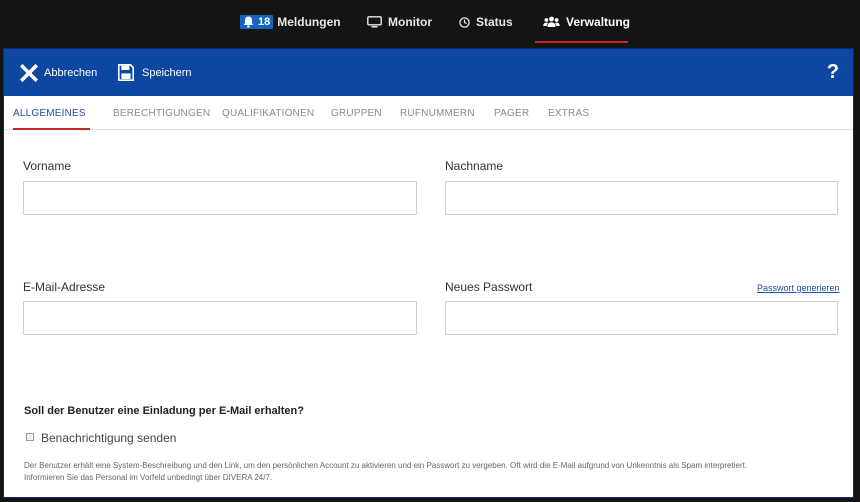  What do you see at coordinates (248, 22) in the screenshot?
I see `bell-icon` at bounding box center [248, 22].